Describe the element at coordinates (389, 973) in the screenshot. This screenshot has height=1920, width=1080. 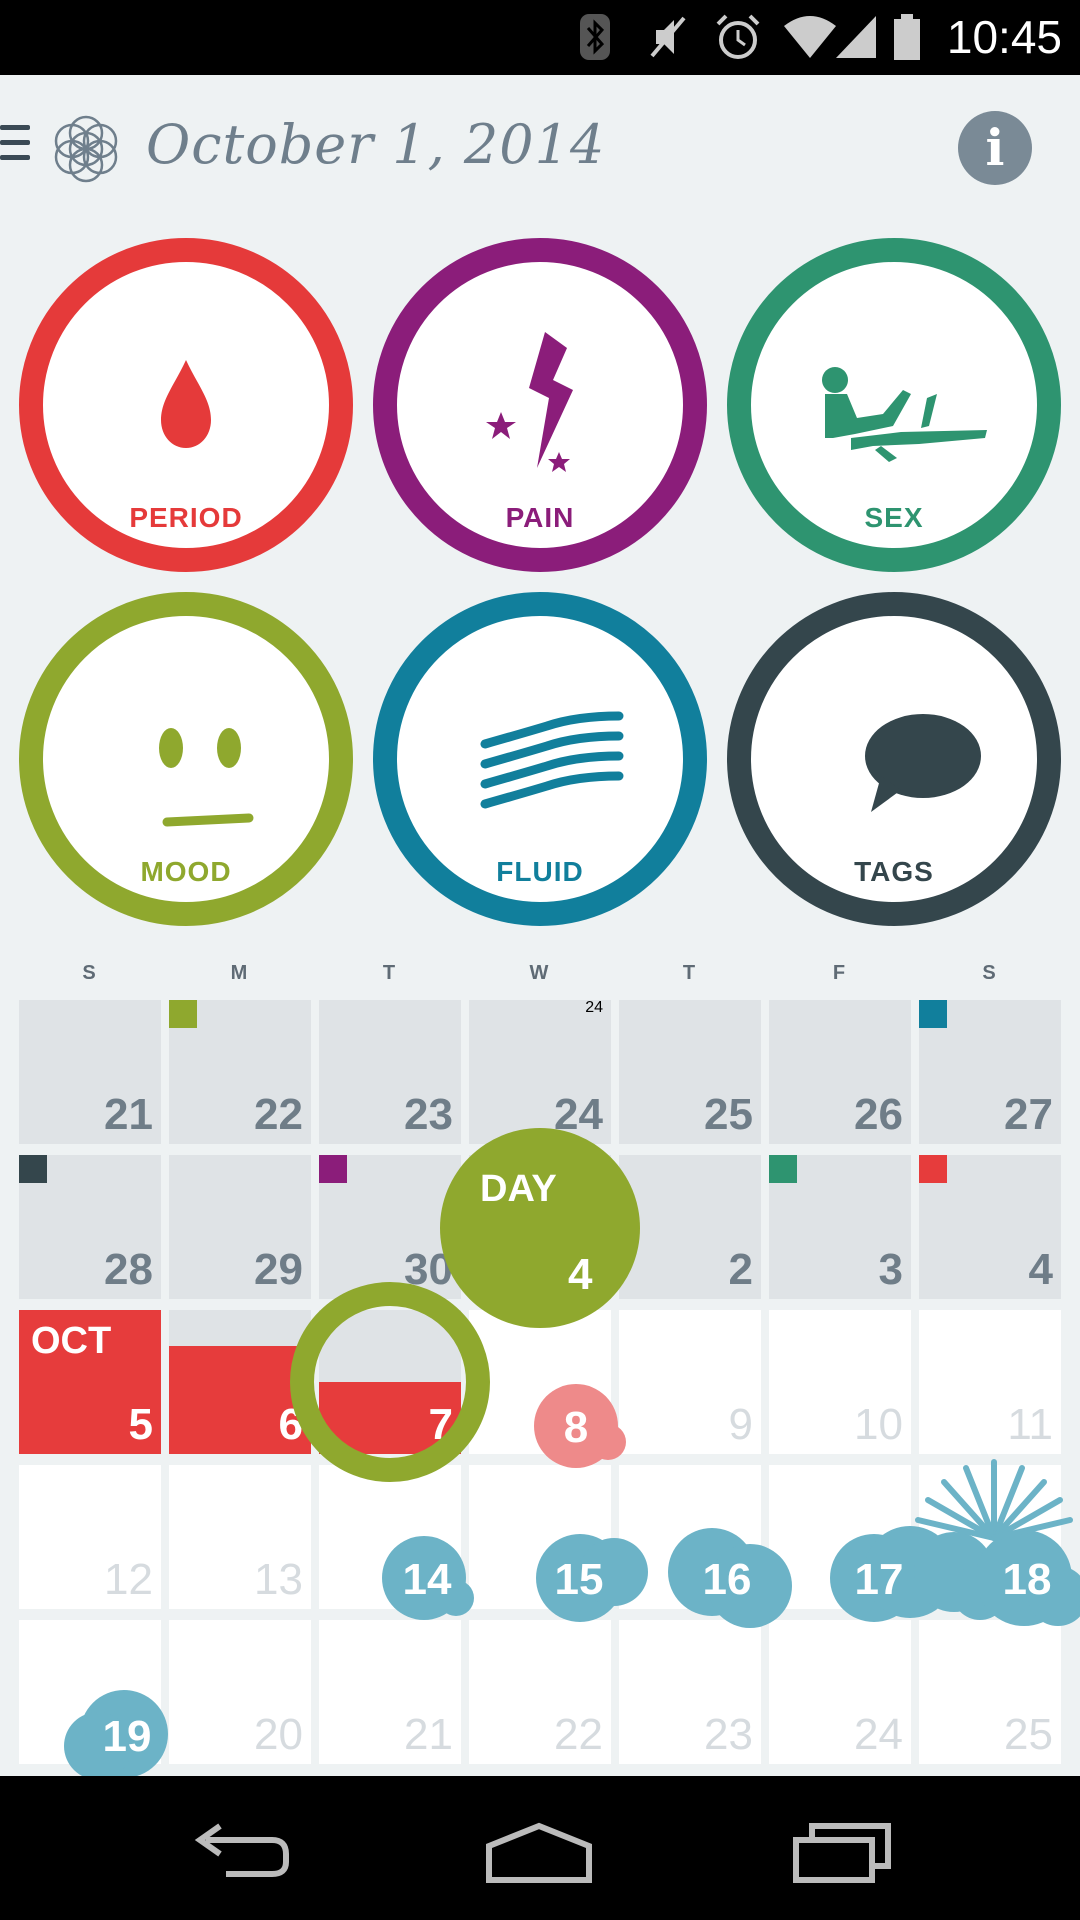
I see `weekday-tue: T` at that location.